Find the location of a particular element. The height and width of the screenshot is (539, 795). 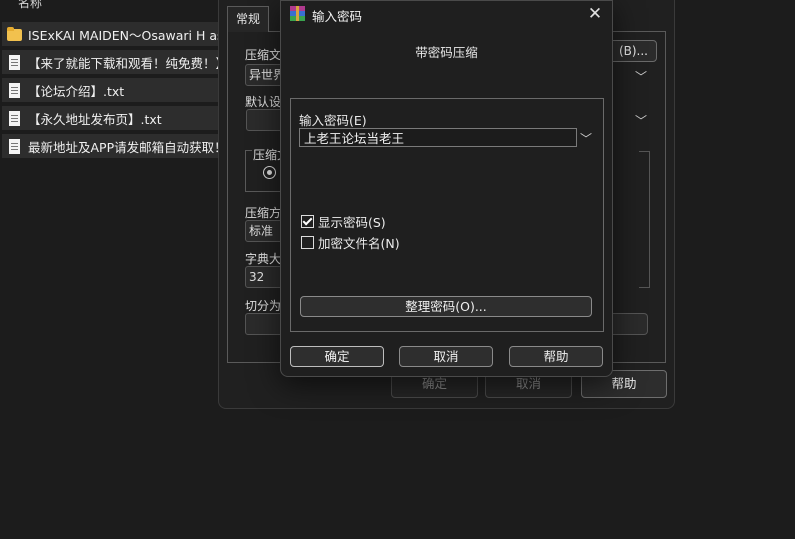

default-profile-label: 默认设 is located at coordinates (263, 102).